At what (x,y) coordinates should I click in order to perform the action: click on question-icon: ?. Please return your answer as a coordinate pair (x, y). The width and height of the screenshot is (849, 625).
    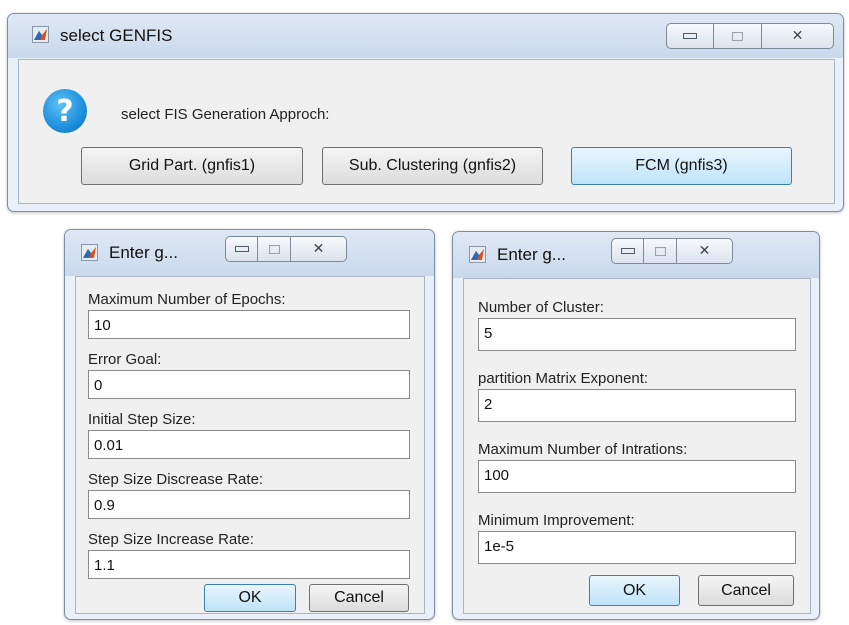
    Looking at the image, I should click on (65, 111).